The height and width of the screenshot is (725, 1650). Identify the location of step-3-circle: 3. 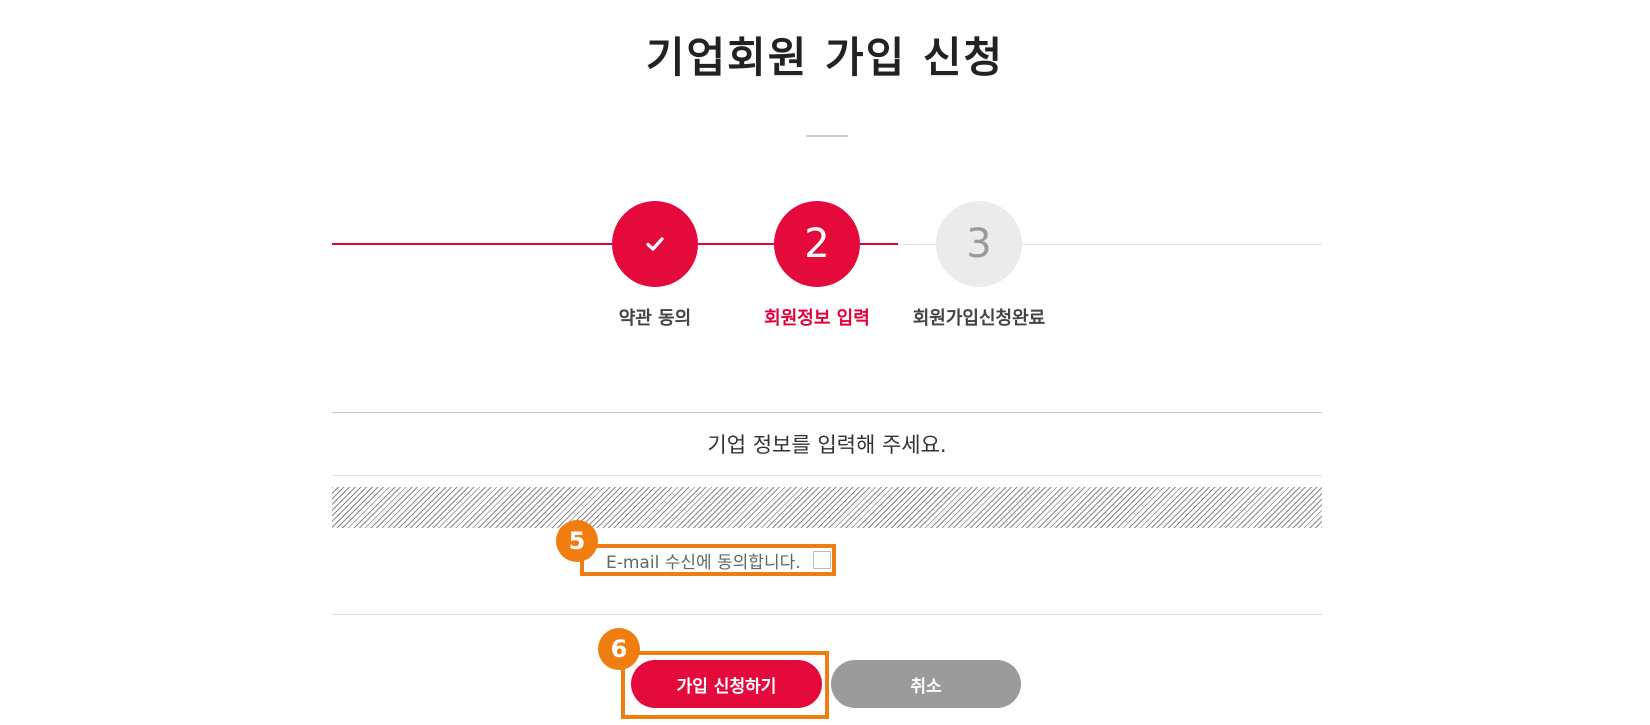
(979, 244).